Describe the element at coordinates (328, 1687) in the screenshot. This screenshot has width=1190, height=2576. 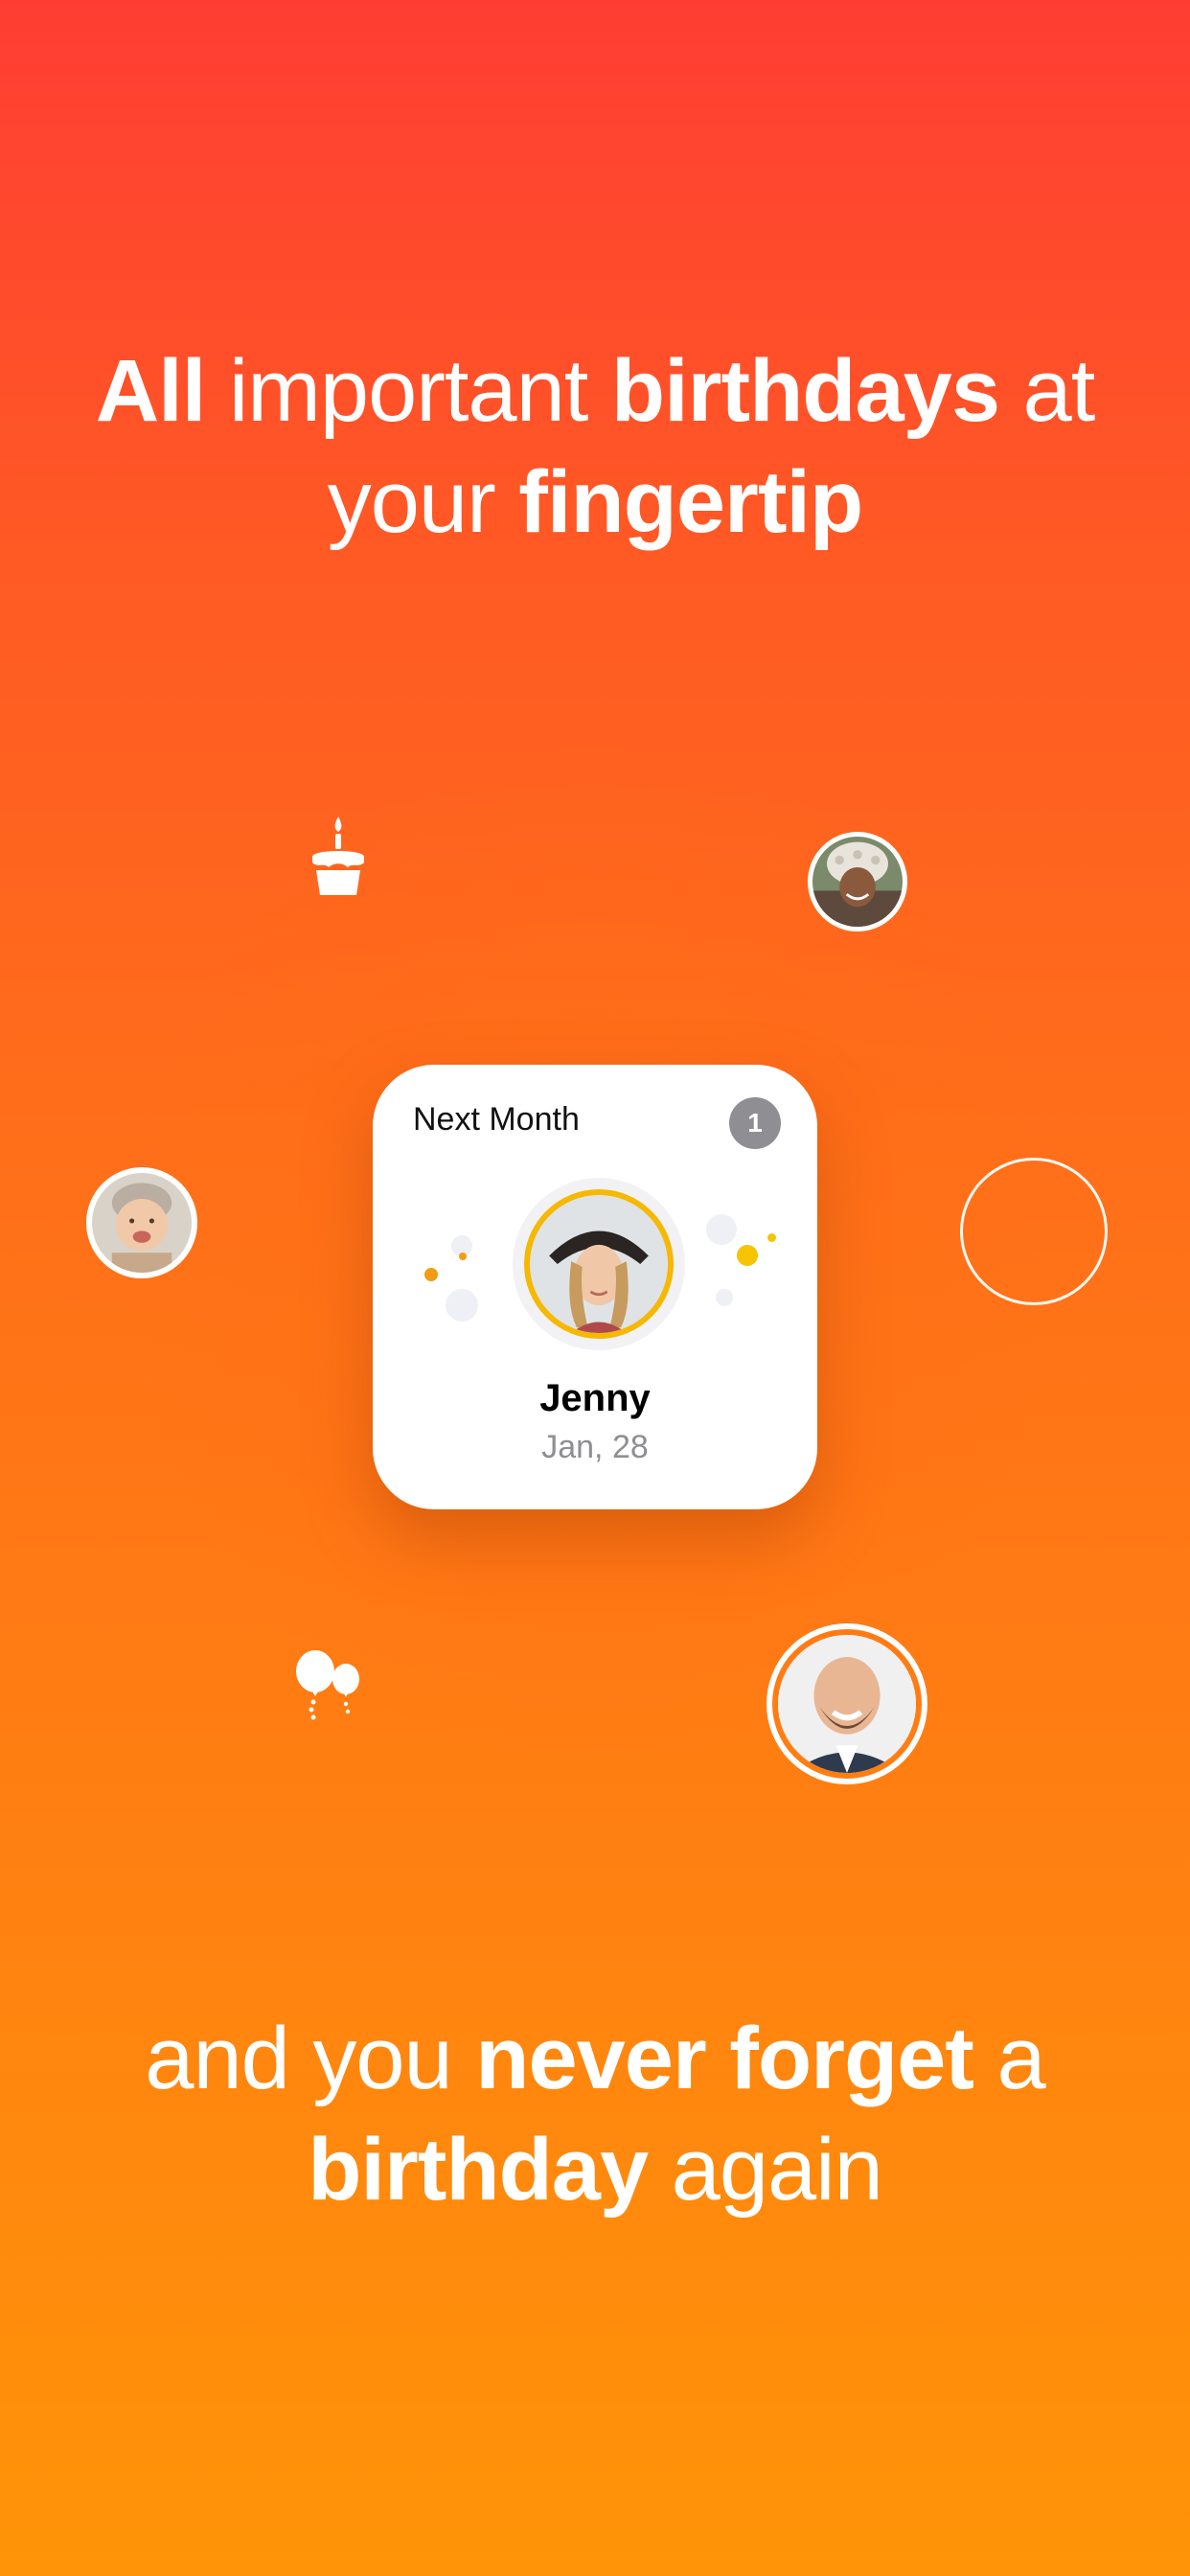
I see `balloons-icon` at that location.